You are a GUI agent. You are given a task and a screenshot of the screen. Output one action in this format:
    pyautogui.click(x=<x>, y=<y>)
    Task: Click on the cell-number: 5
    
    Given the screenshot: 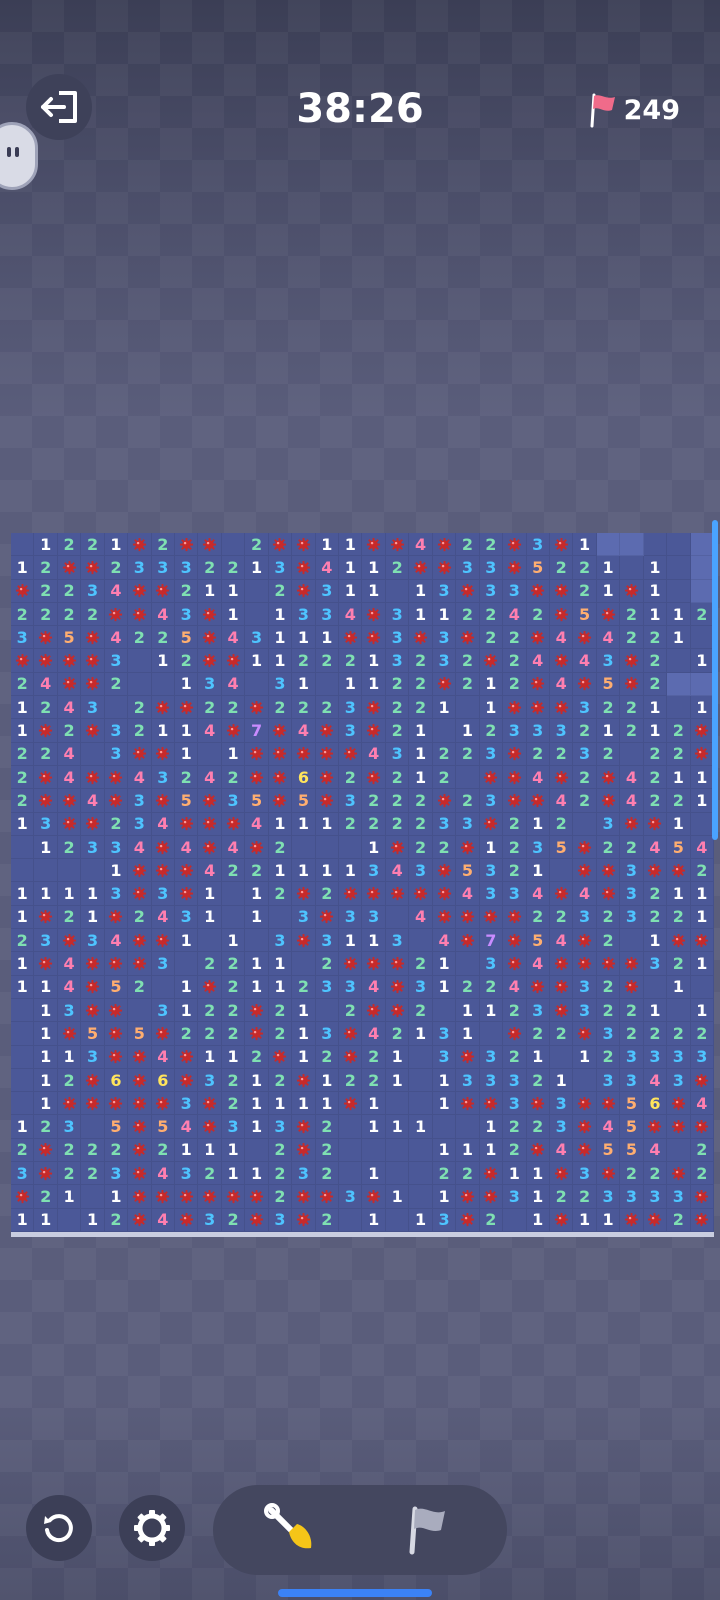 What is the action you would take?
    pyautogui.click(x=679, y=847)
    